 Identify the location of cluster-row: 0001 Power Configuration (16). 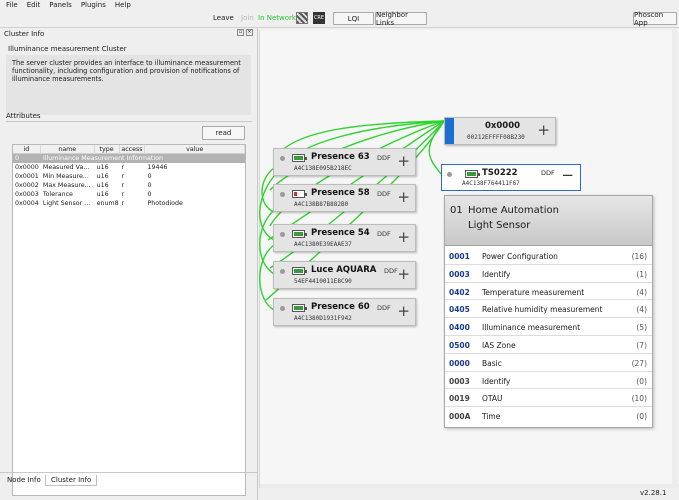
(548, 256).